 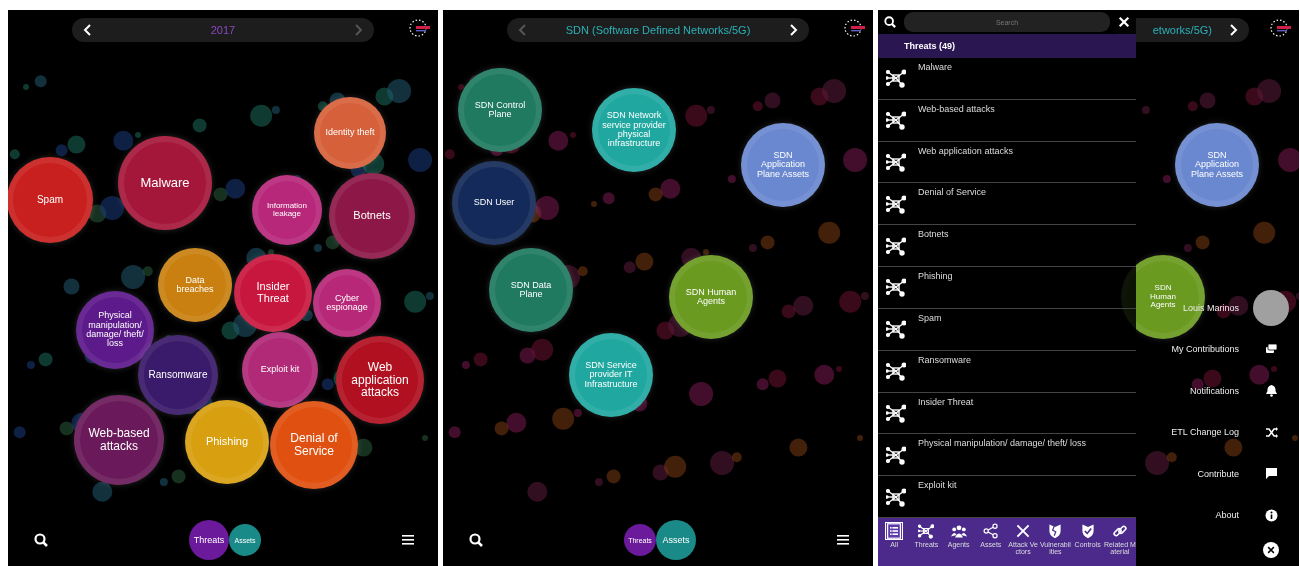 I want to click on topic-bubble: Web application attacks, so click(x=380, y=380).